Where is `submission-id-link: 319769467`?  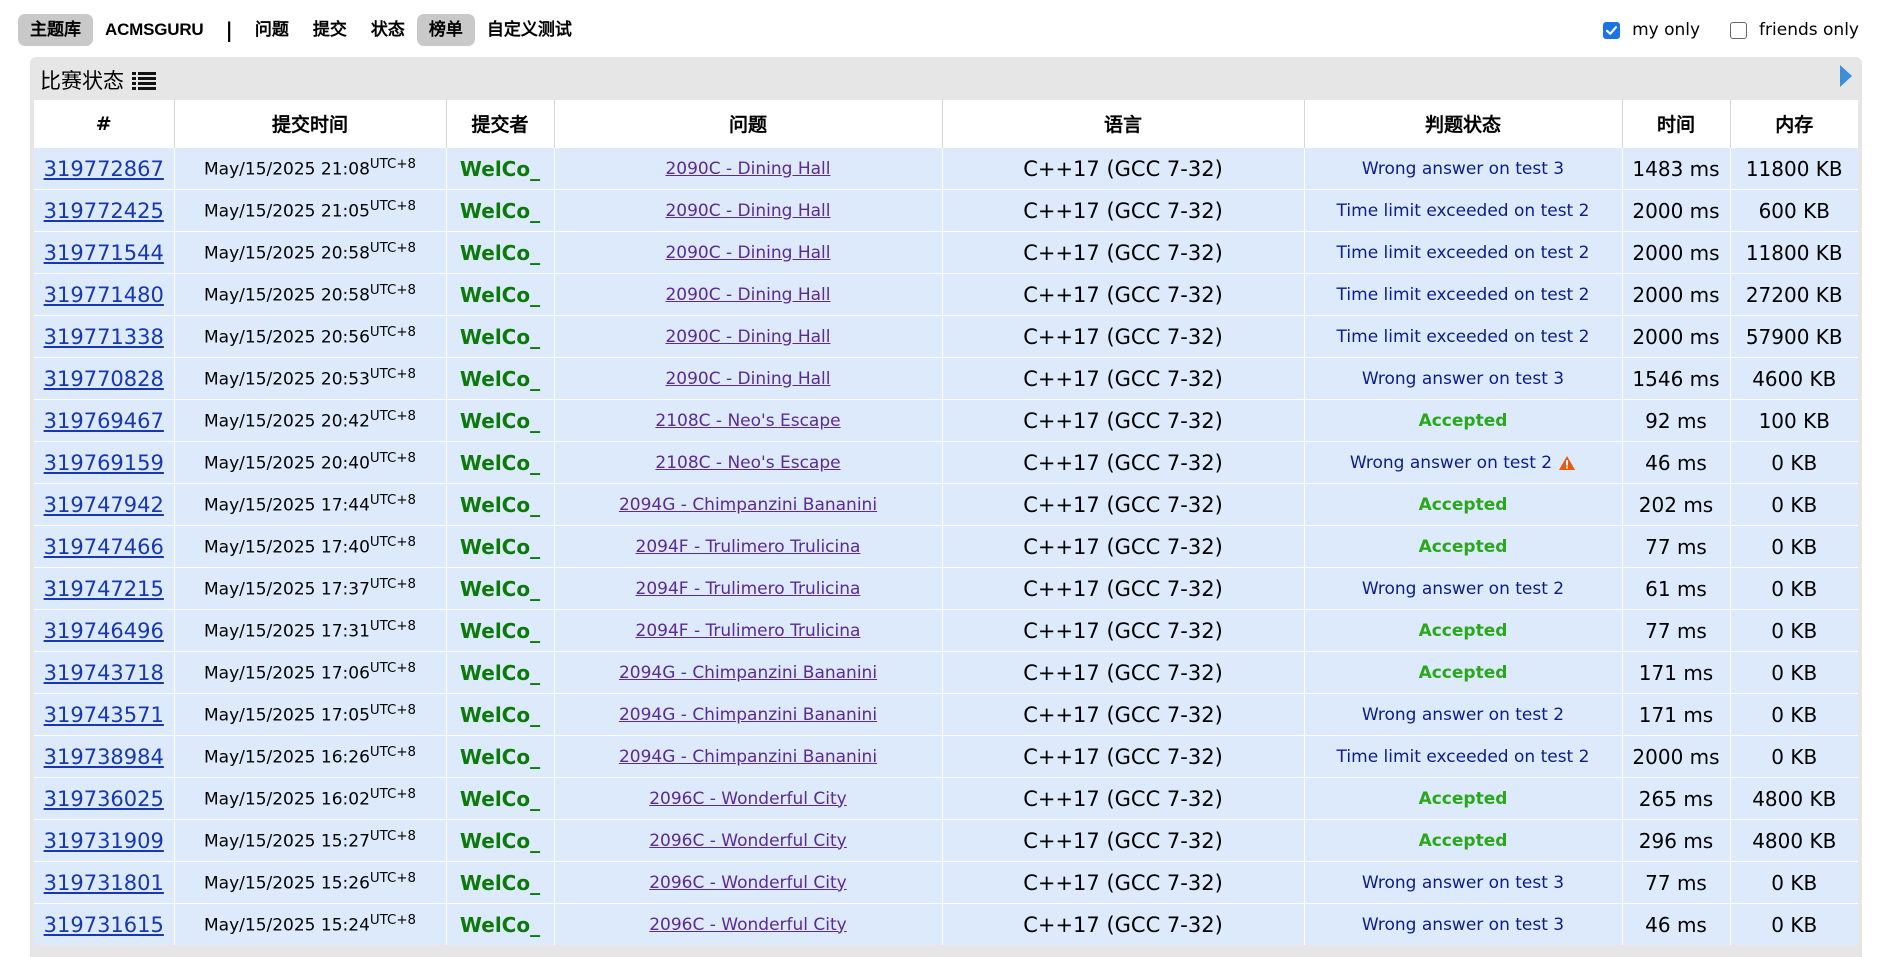
submission-id-link: 319769467 is located at coordinates (104, 421).